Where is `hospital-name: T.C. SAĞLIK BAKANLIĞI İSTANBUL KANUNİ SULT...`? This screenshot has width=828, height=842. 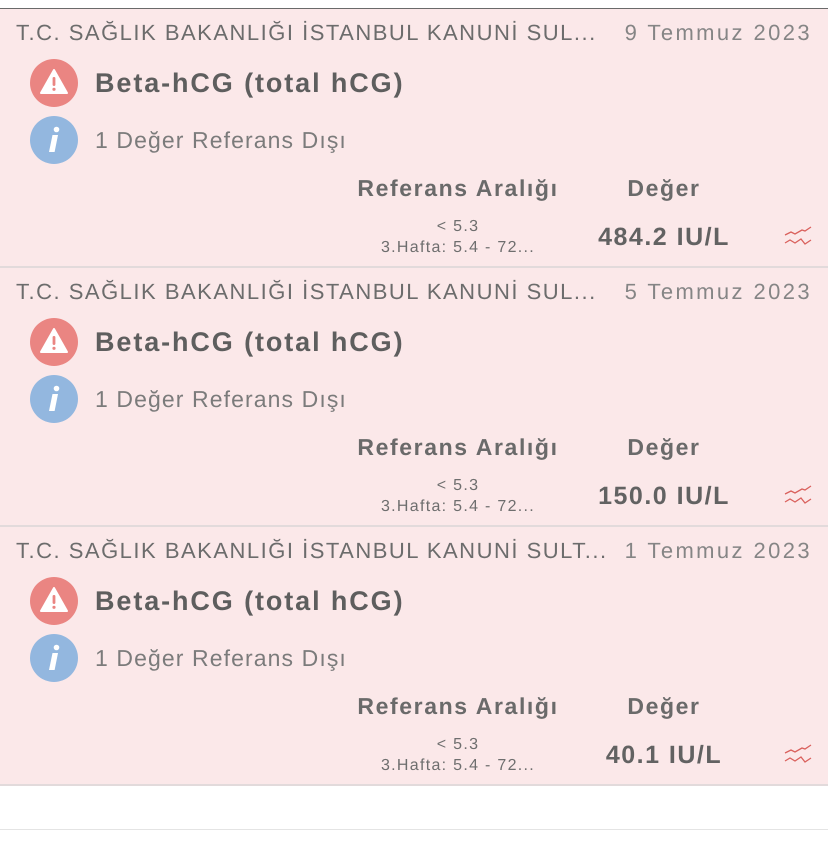
hospital-name: T.C. SAĞLIK BAKANLIĞI İSTANBUL KANUNİ SULT... is located at coordinates (312, 551).